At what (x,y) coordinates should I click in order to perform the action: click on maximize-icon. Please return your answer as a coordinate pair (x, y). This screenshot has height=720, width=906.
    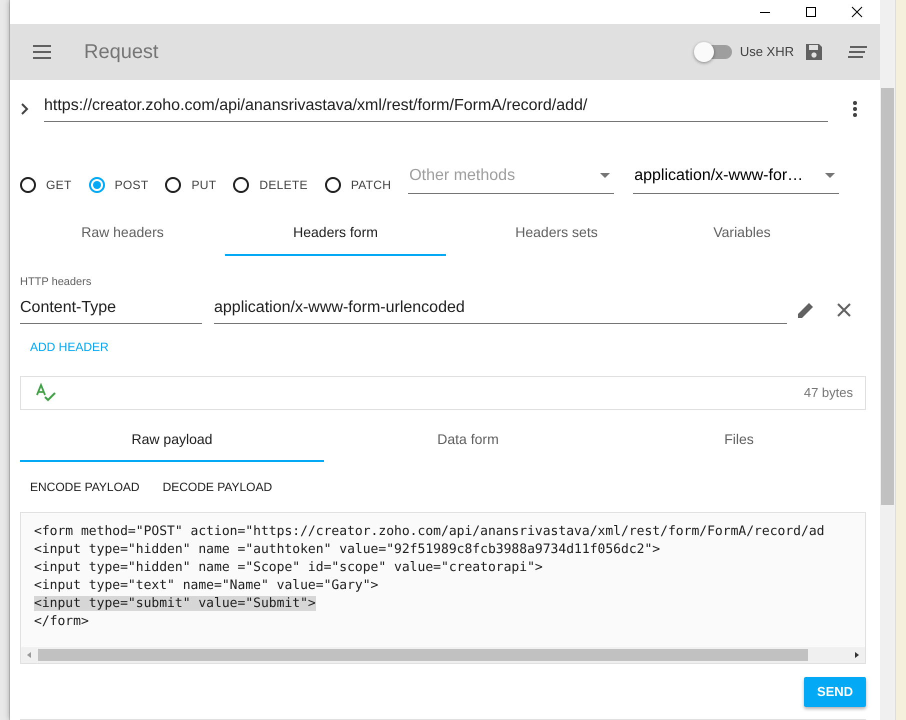
    Looking at the image, I should click on (811, 12).